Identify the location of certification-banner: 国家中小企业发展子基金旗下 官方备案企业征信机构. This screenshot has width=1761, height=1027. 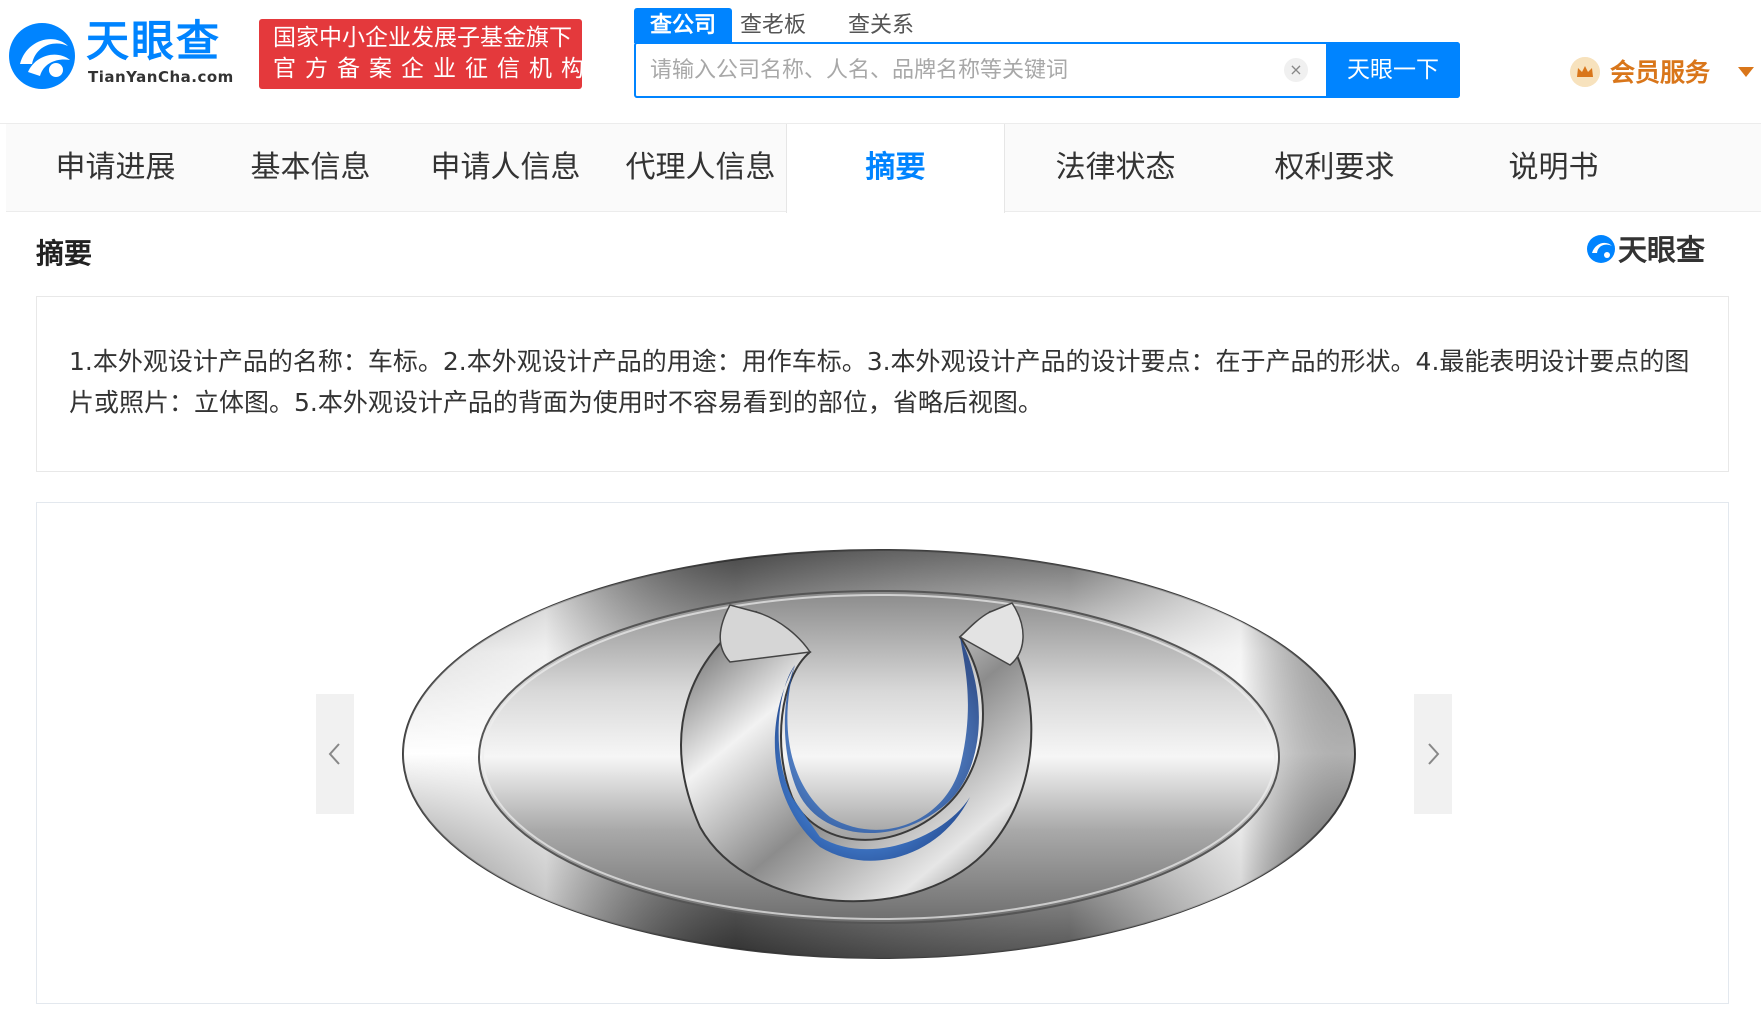
(426, 54).